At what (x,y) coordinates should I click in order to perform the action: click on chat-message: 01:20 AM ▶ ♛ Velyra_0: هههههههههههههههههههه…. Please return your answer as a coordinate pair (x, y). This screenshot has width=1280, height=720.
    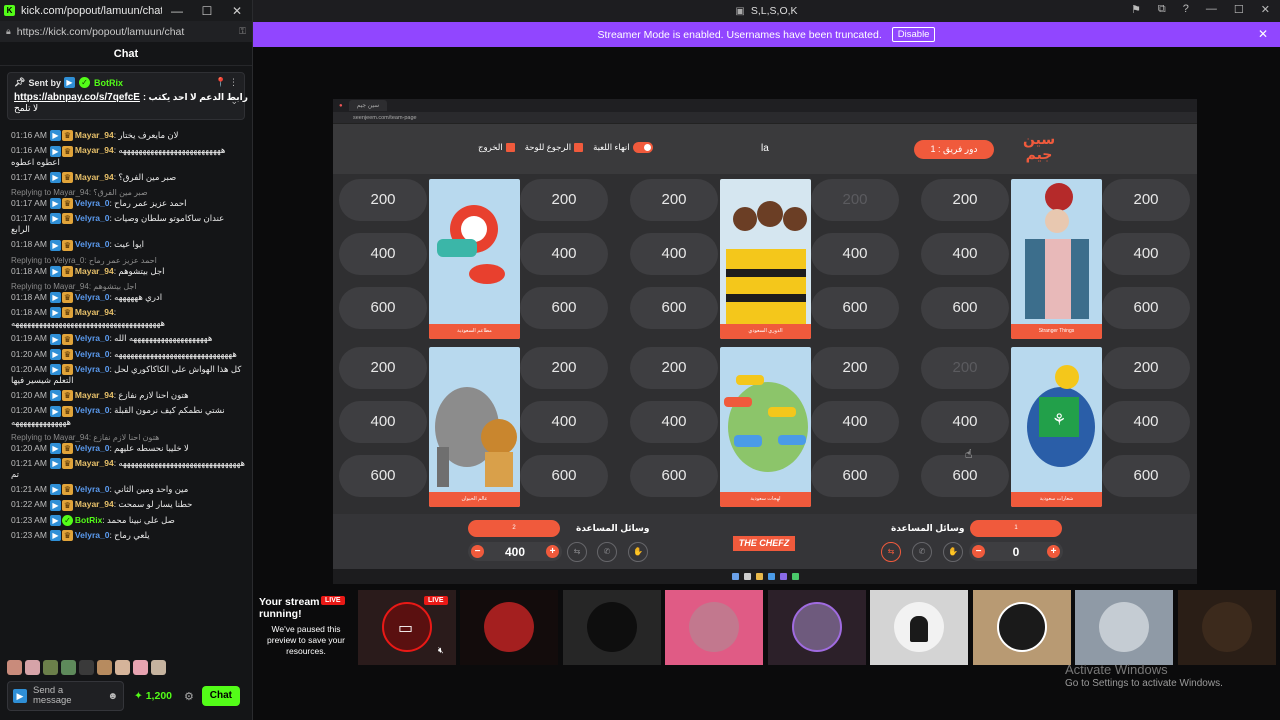
    Looking at the image, I should click on (128, 354).